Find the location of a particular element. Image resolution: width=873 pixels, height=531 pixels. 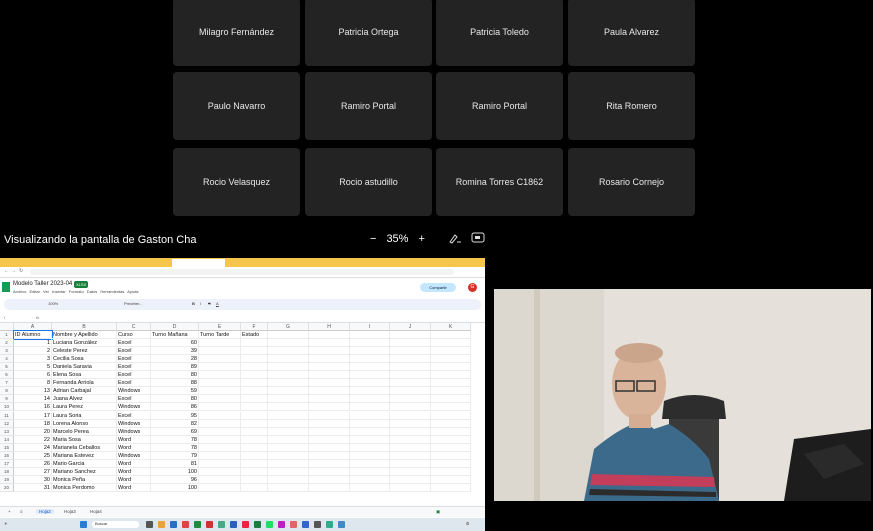

header-cell: Nombre y Apellido is located at coordinates (84, 335).